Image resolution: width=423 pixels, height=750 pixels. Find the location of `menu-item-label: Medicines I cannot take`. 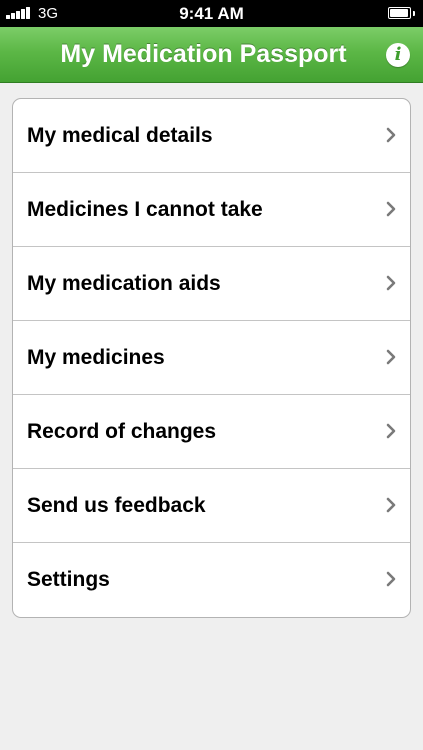

menu-item-label: Medicines I cannot take is located at coordinates (145, 209).